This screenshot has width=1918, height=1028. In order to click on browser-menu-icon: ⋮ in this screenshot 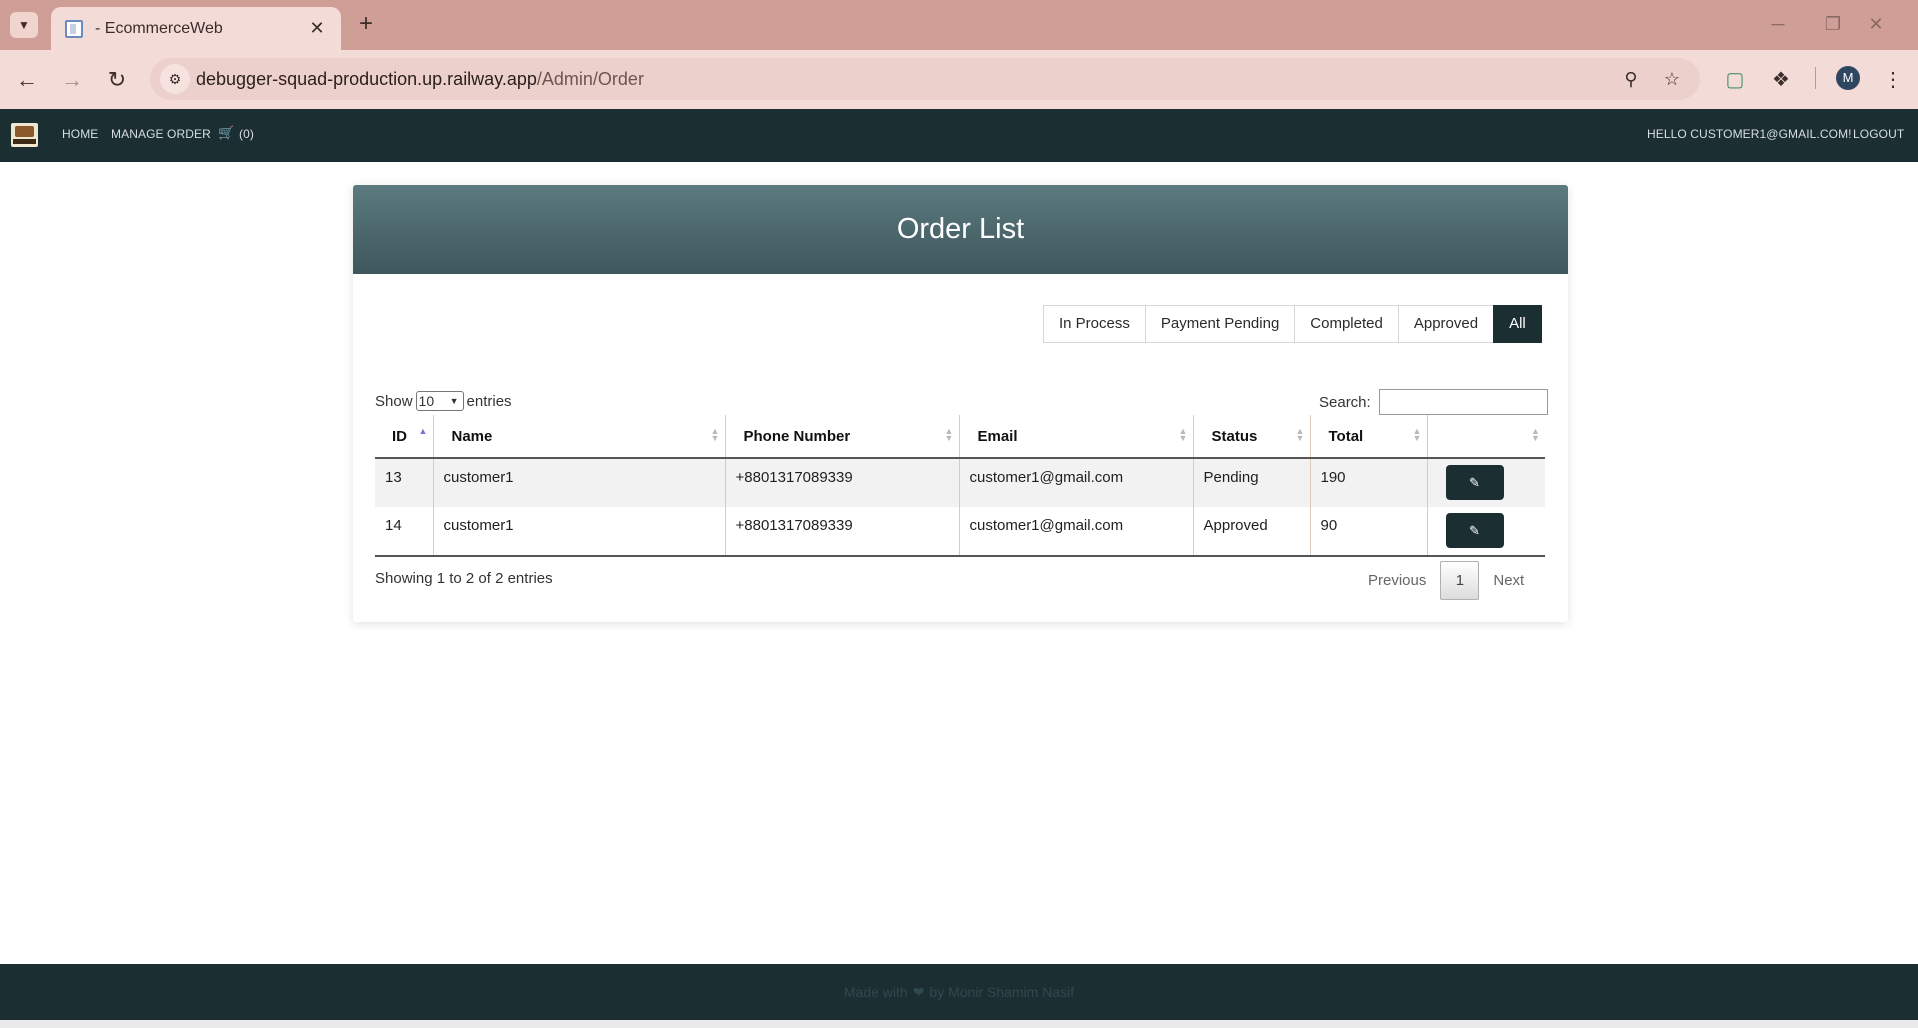, I will do `click(1893, 80)`.